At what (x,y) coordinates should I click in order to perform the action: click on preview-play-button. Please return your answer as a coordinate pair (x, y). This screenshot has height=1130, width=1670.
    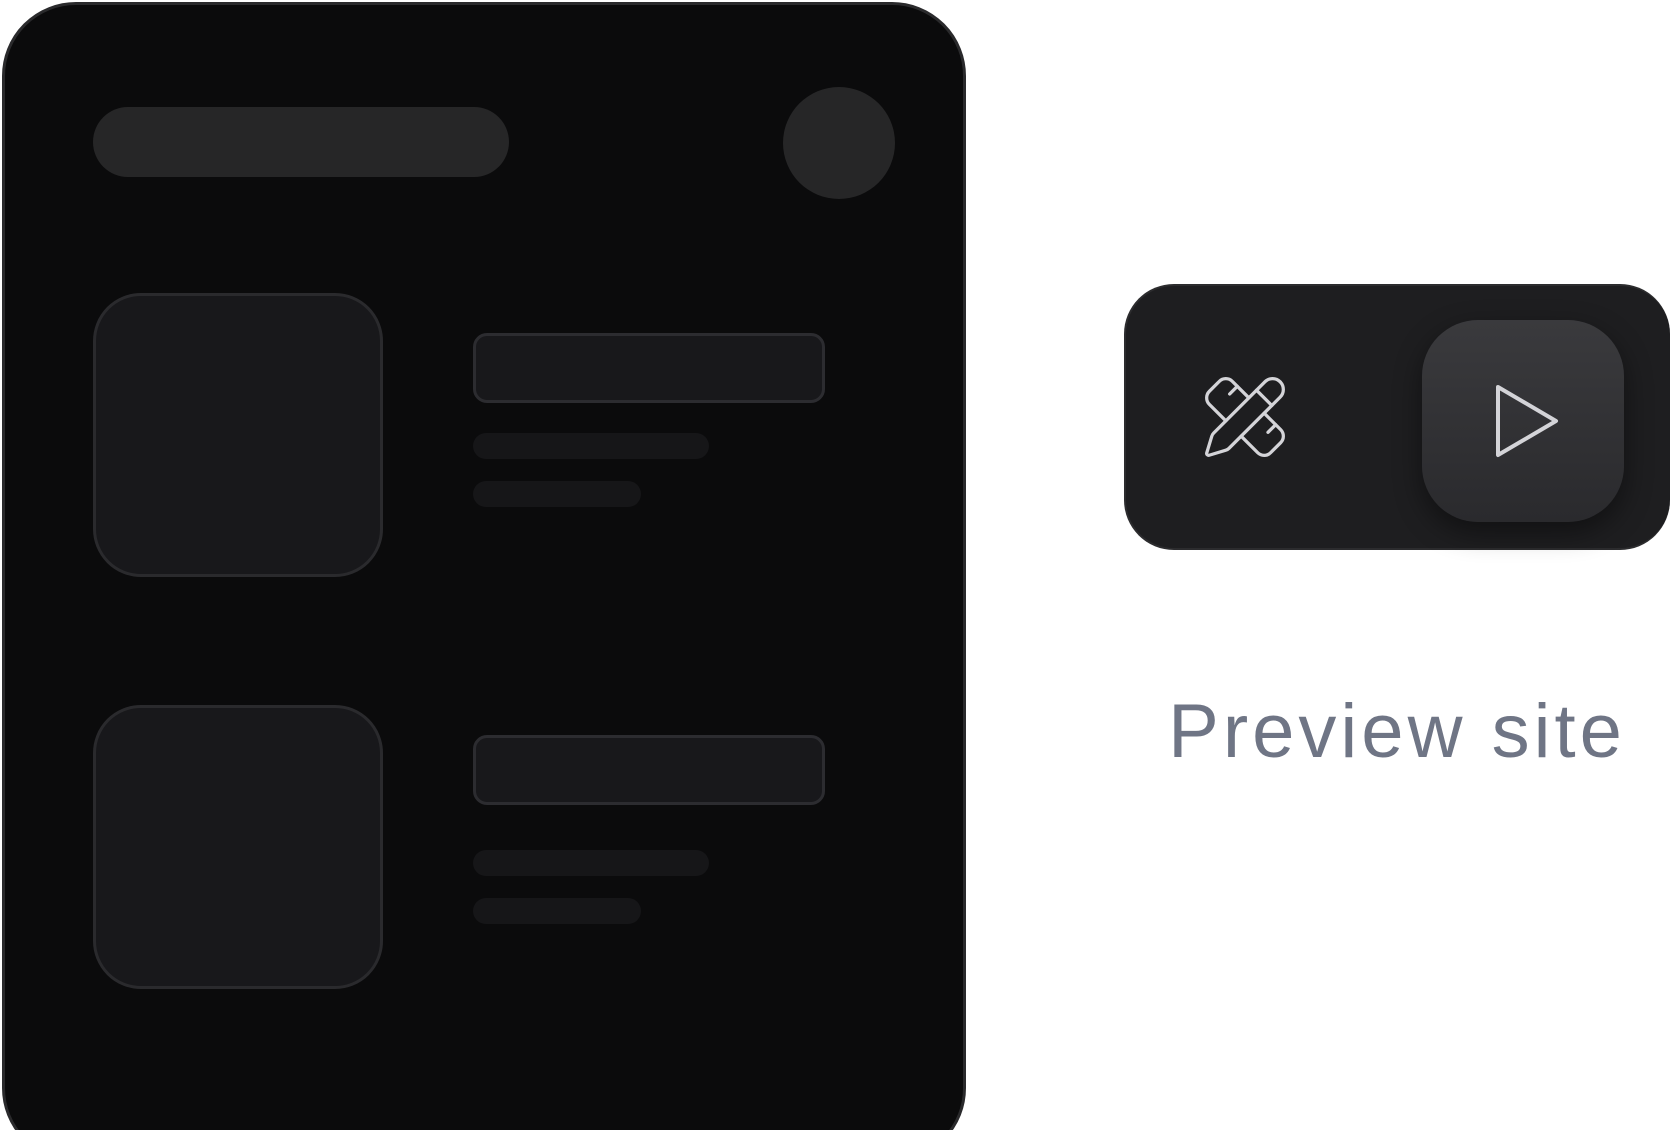
    Looking at the image, I should click on (1523, 421).